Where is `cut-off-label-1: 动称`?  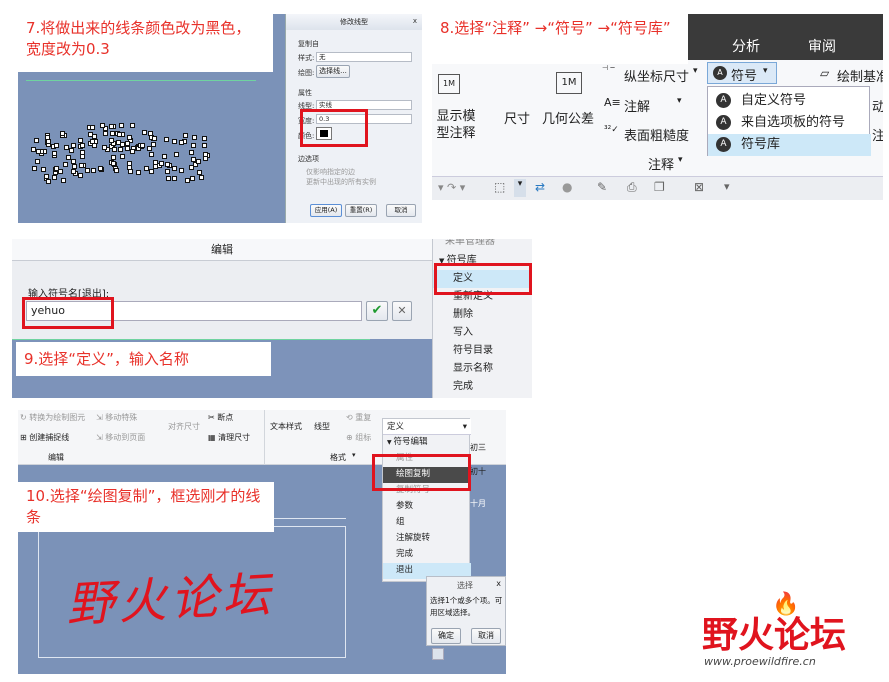
cut-off-label-1: 动称 is located at coordinates (877, 107).